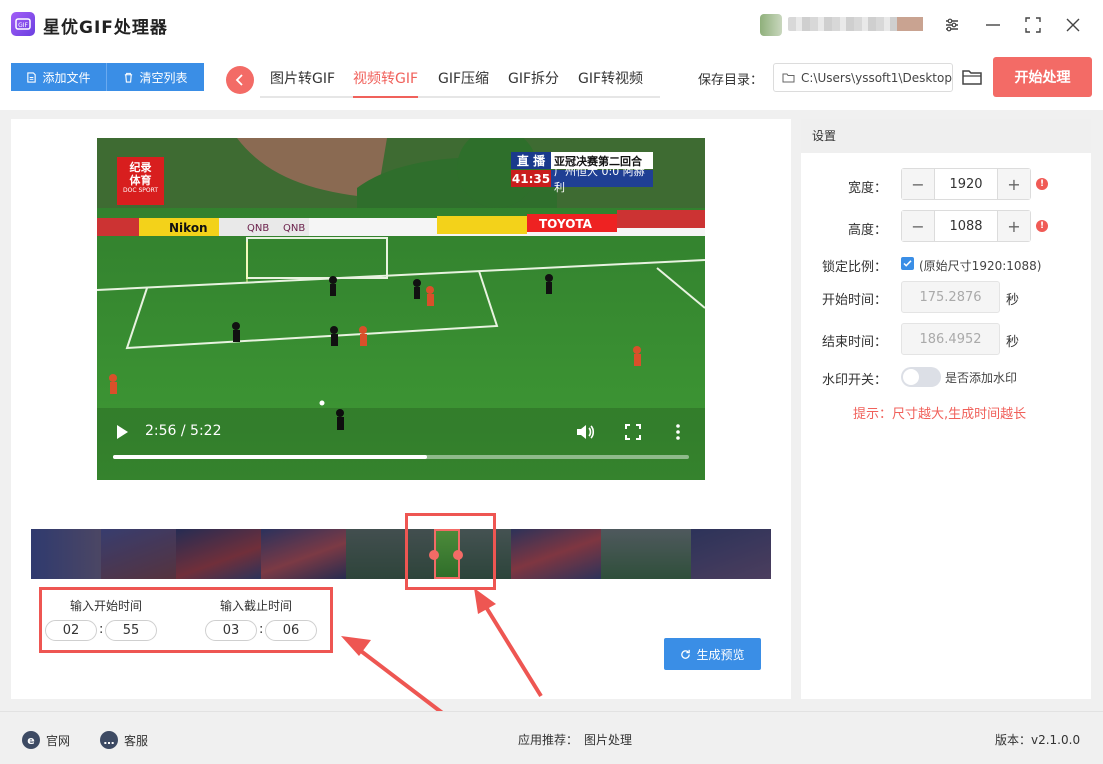 The image size is (1103, 764). Describe the element at coordinates (1042, 226) in the screenshot. I see `height-warning-icon: !` at that location.